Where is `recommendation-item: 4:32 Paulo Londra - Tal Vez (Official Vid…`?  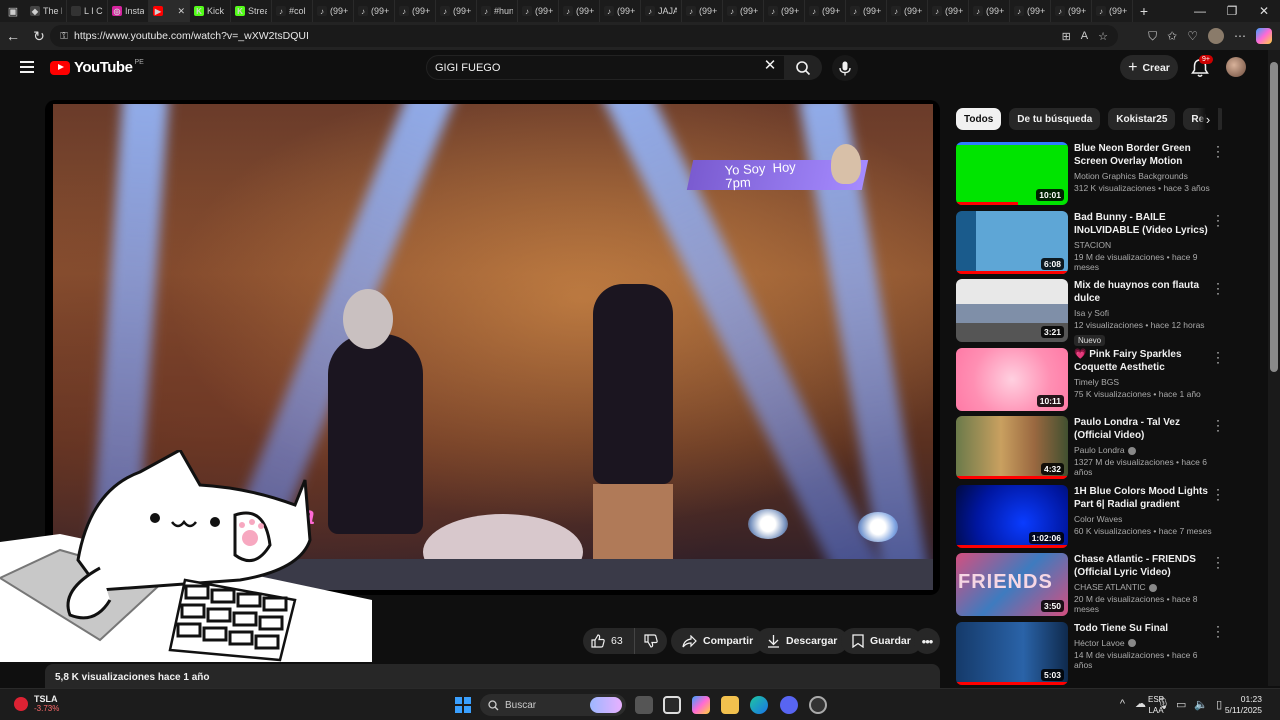
recommendation-item: 4:32 Paulo Londra - Tal Vez (Official Vid… is located at coordinates (1092, 447).